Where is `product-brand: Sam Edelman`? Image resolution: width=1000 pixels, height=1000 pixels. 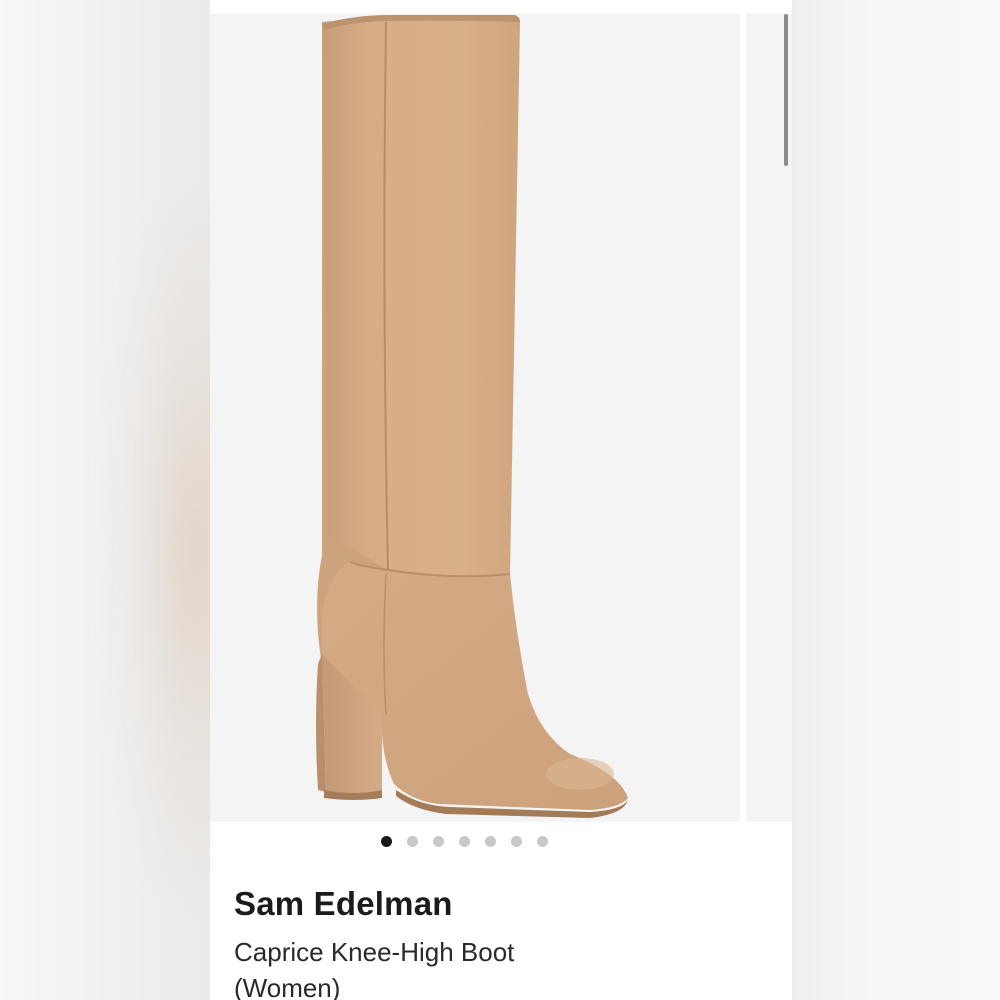 product-brand: Sam Edelman is located at coordinates (343, 904).